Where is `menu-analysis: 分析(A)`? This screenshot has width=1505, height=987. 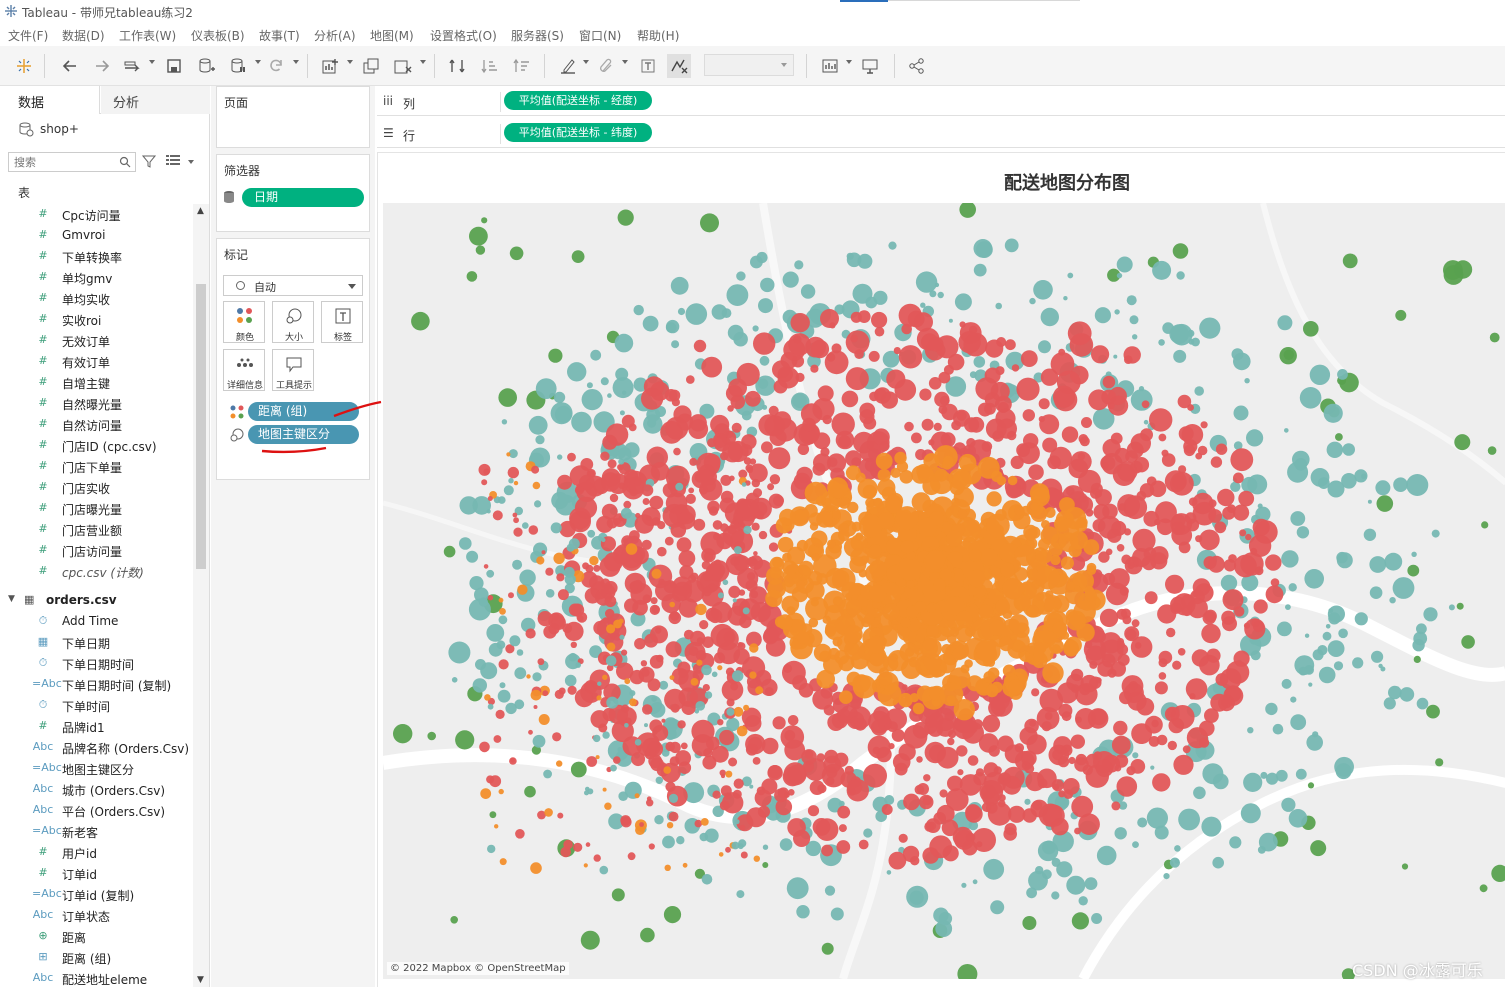
menu-analysis: 分析(A) is located at coordinates (335, 35).